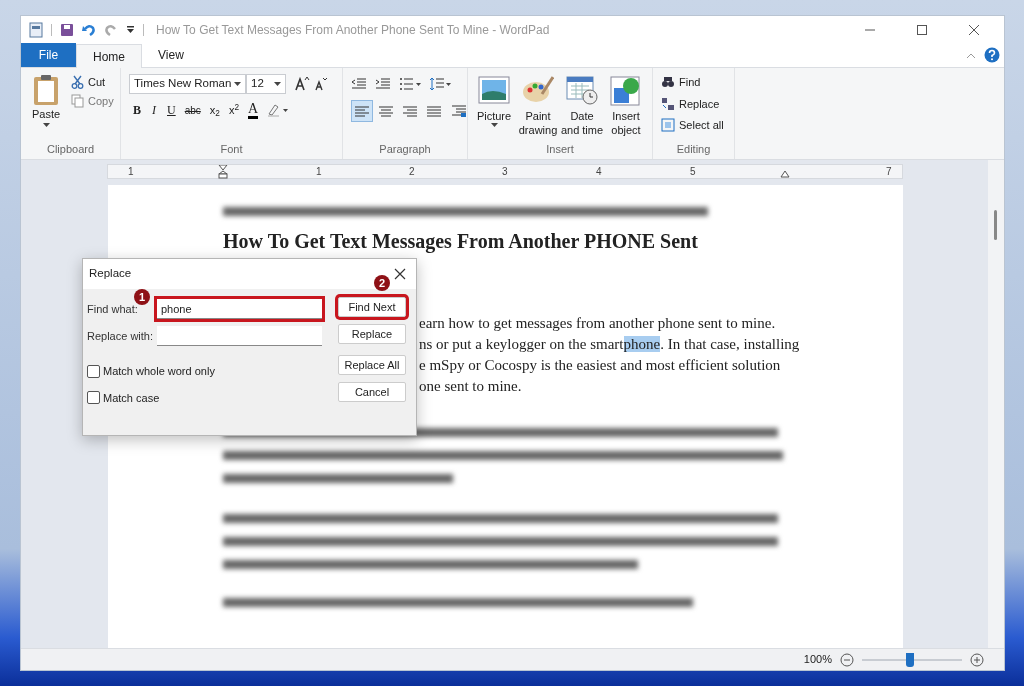 The height and width of the screenshot is (686, 1024). I want to click on align-center-icon, so click(386, 111).